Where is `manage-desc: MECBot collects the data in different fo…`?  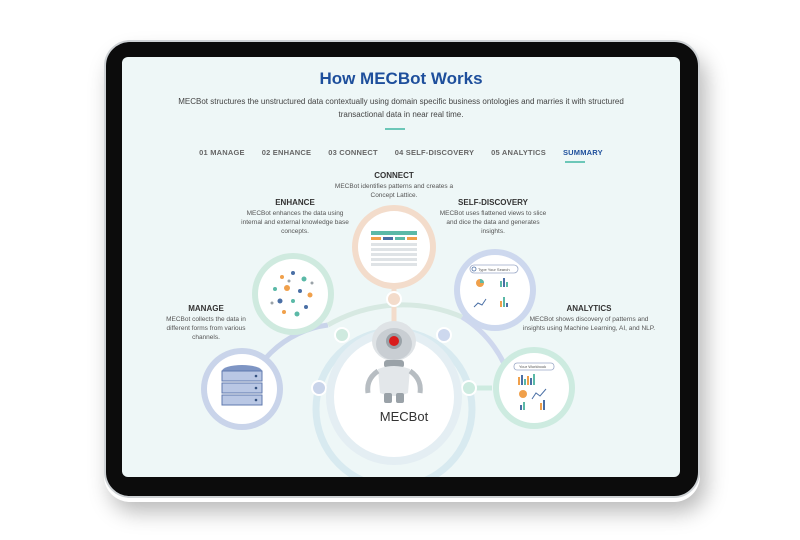
manage-desc: MECBot collects the data in different fo… is located at coordinates (206, 328).